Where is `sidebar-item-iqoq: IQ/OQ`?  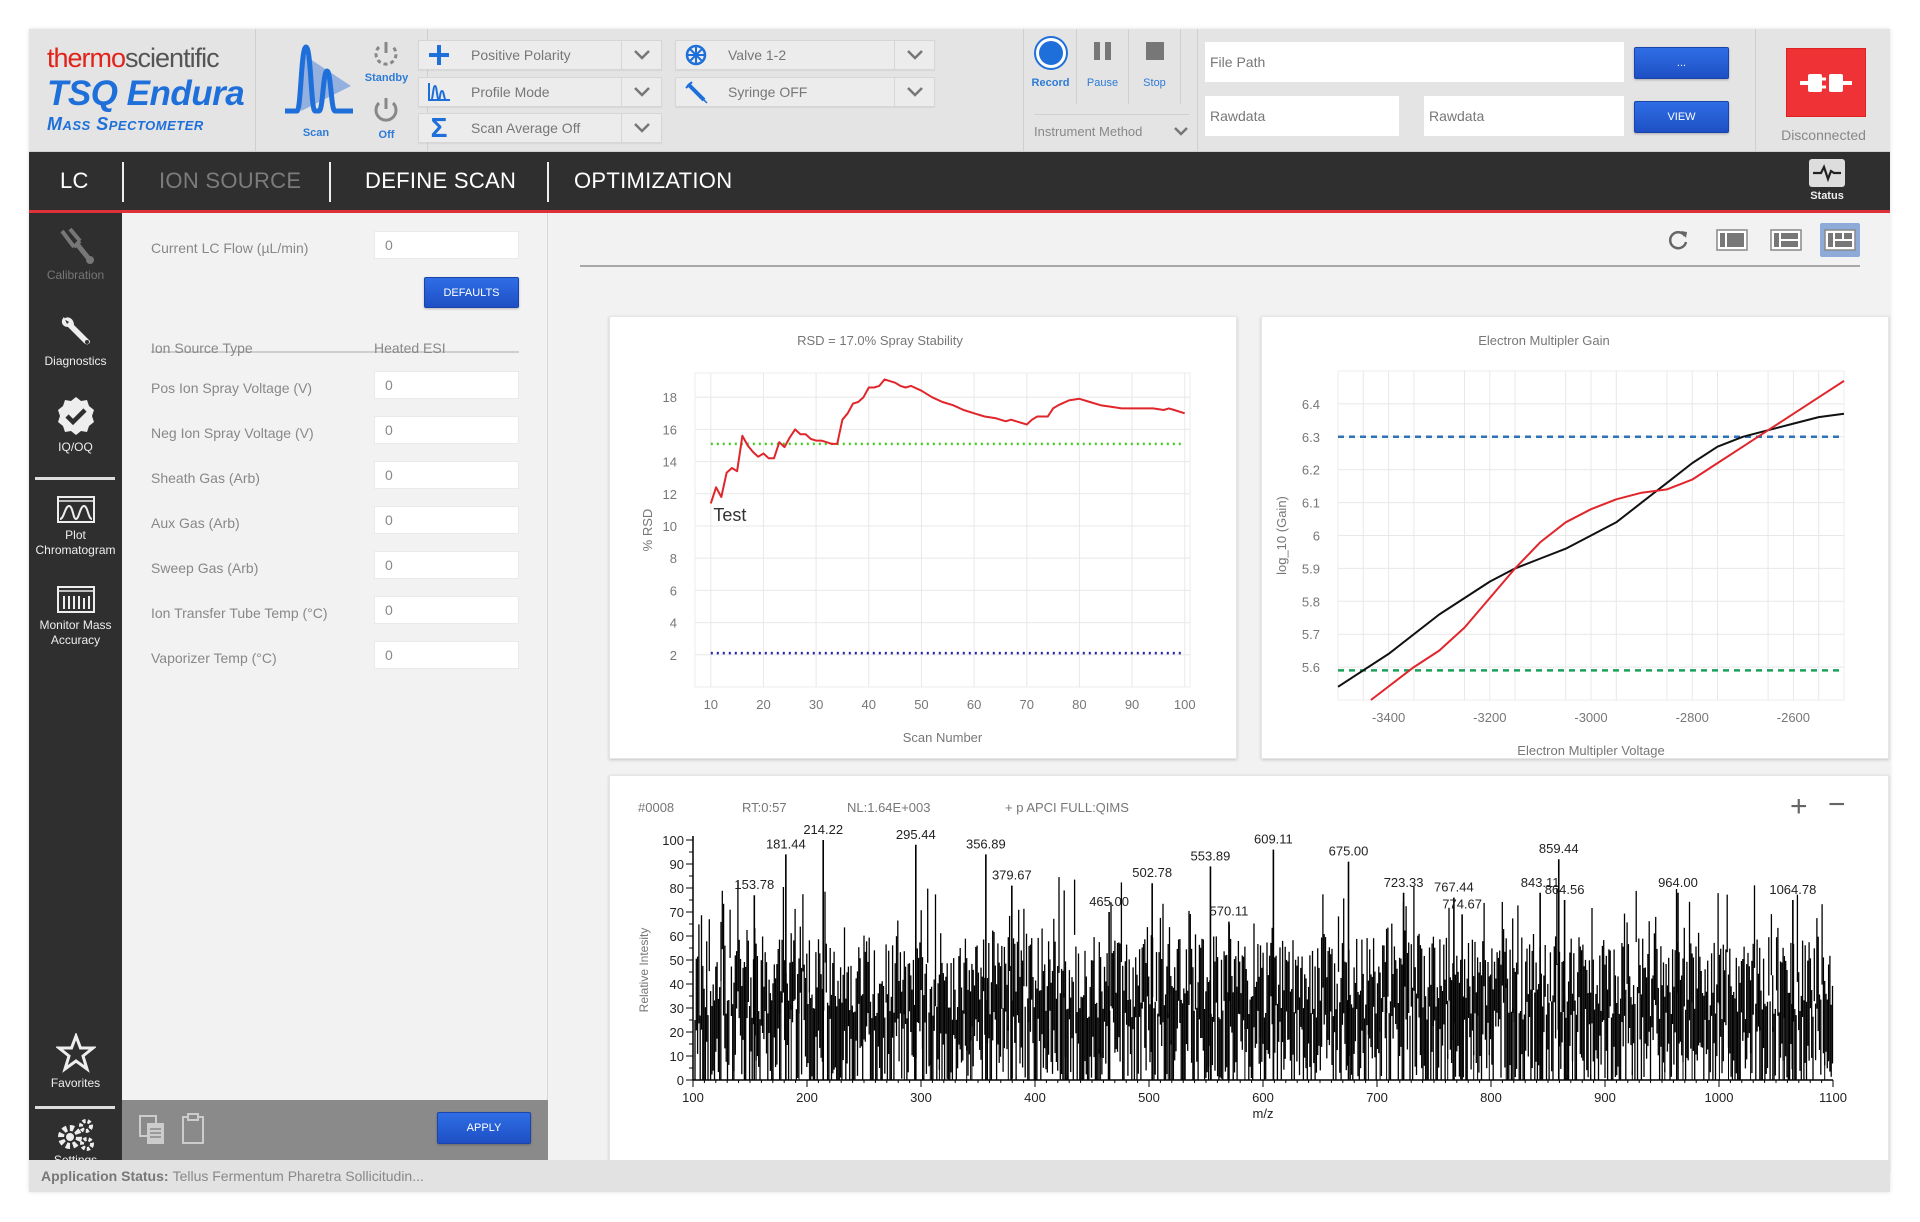
sidebar-item-iqoq: IQ/OQ is located at coordinates (75, 425).